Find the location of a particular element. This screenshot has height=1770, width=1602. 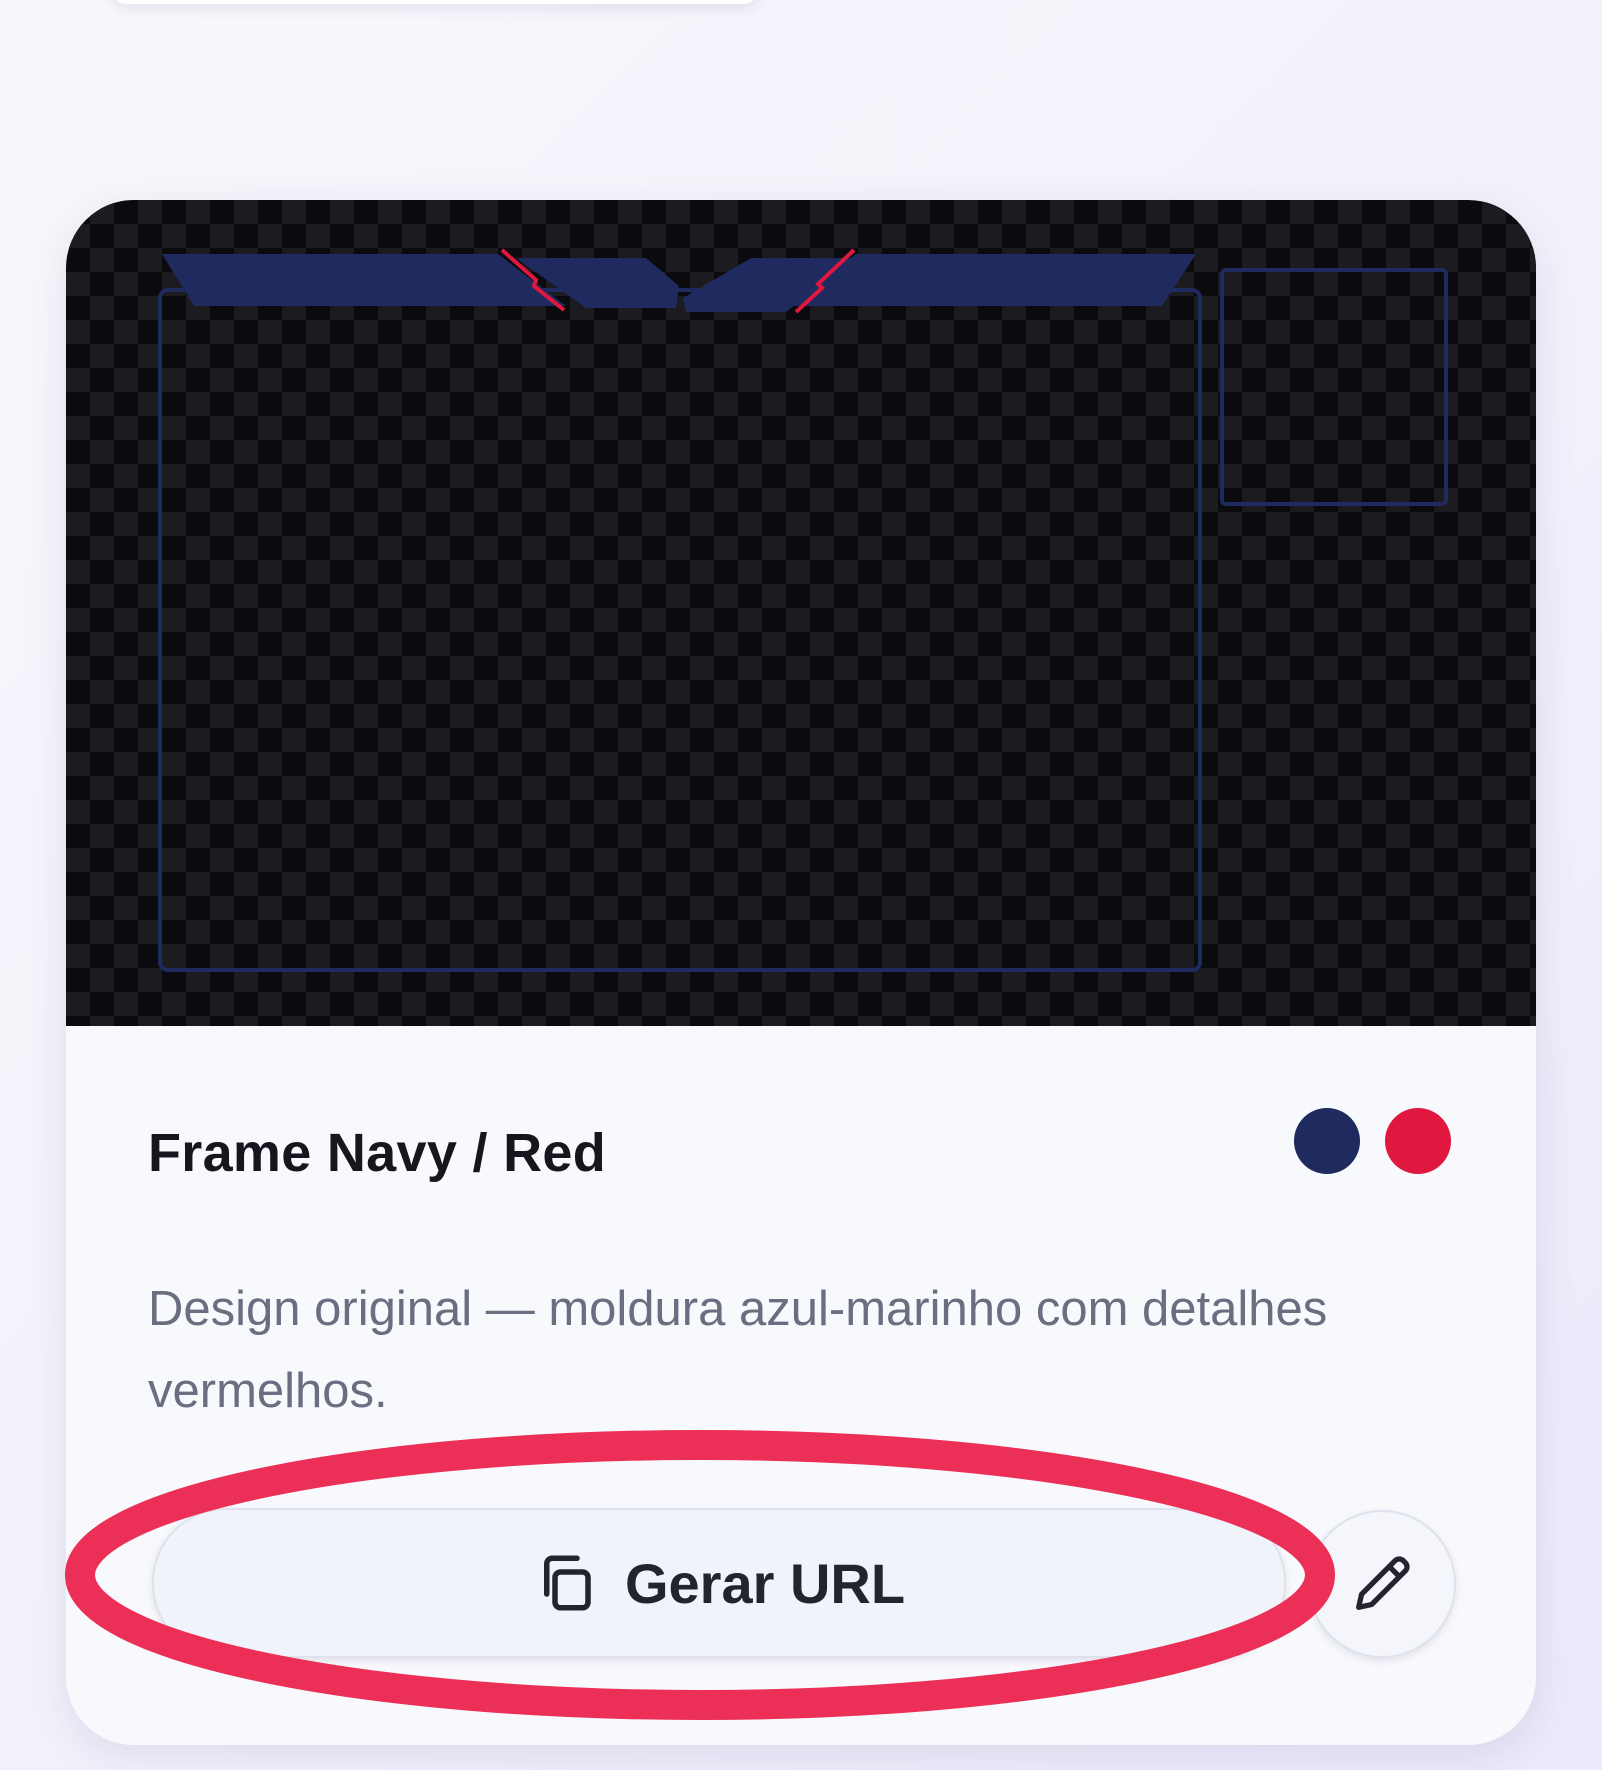

top-bar-fragment is located at coordinates (435, 2).